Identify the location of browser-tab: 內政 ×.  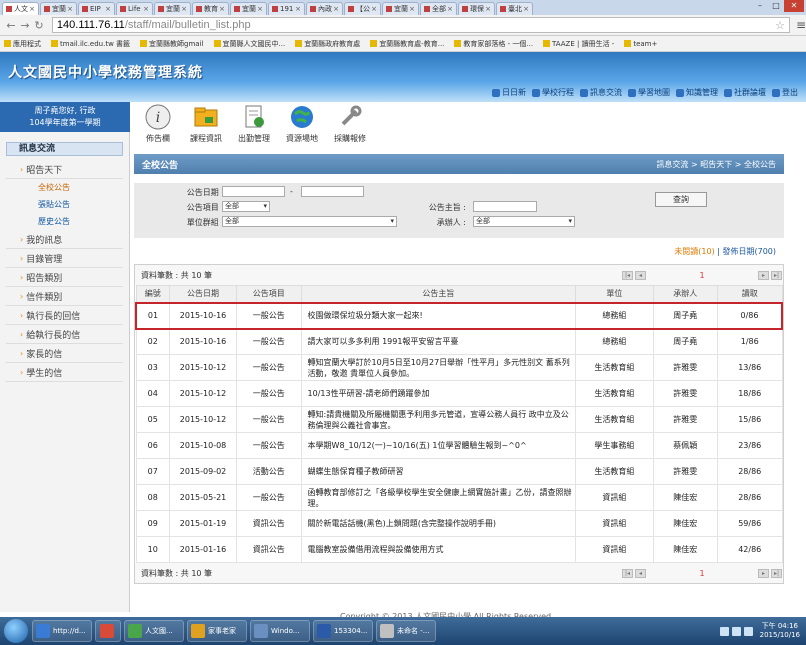
(324, 8).